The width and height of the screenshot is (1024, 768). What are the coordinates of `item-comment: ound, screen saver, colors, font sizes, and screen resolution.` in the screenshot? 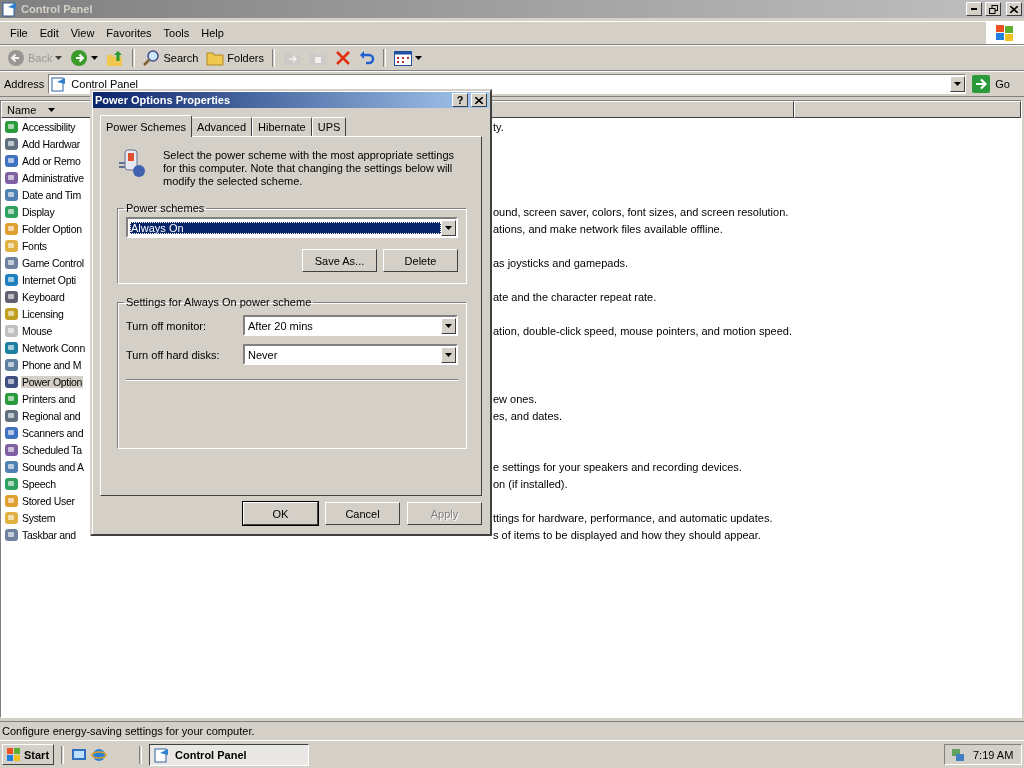 It's located at (641, 211).